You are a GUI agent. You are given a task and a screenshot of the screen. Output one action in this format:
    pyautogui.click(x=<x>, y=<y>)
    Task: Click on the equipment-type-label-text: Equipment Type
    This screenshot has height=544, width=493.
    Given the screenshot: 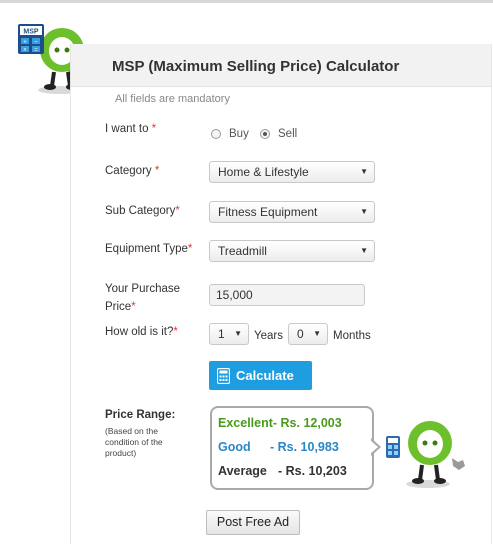 What is the action you would take?
    pyautogui.click(x=146, y=249)
    